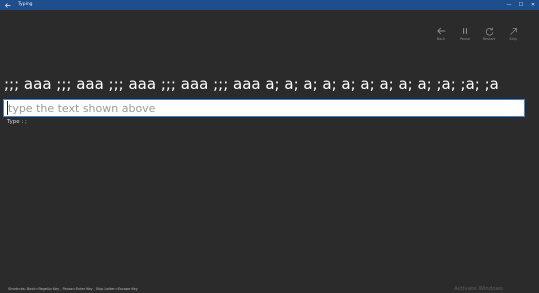  I want to click on title-bar: Typing — ☐ ✕, so click(269, 5).